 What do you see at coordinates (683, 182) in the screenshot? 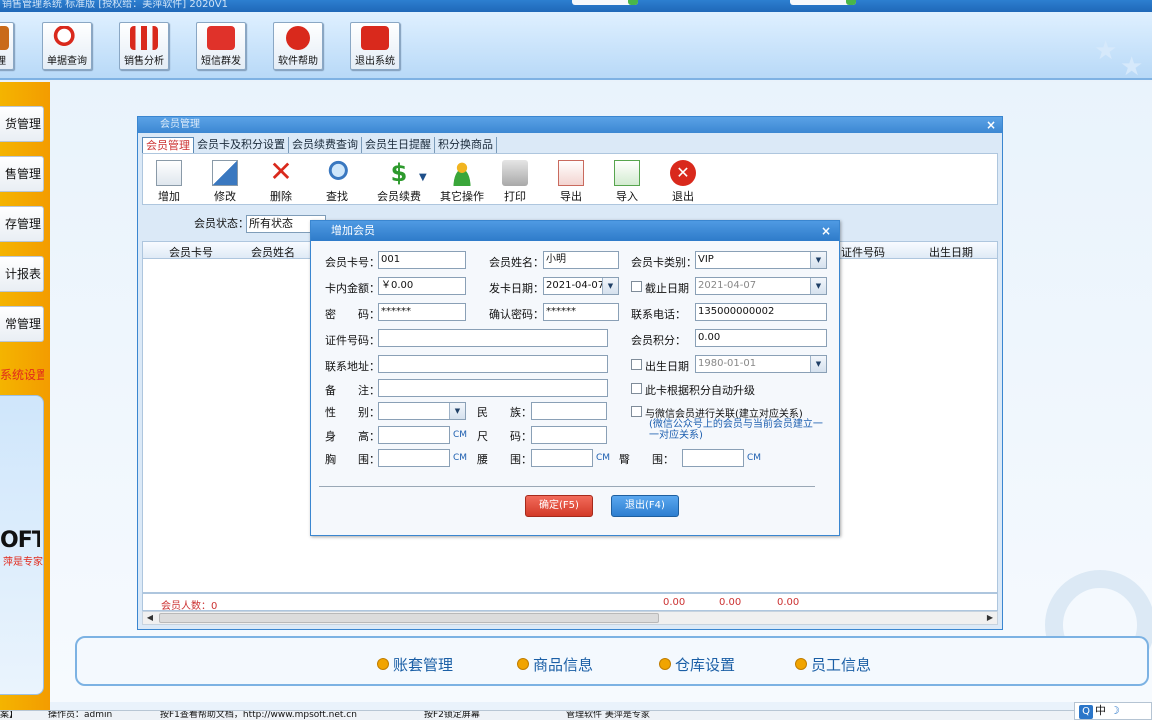
I see `exit-button: ✕ 退出` at bounding box center [683, 182].